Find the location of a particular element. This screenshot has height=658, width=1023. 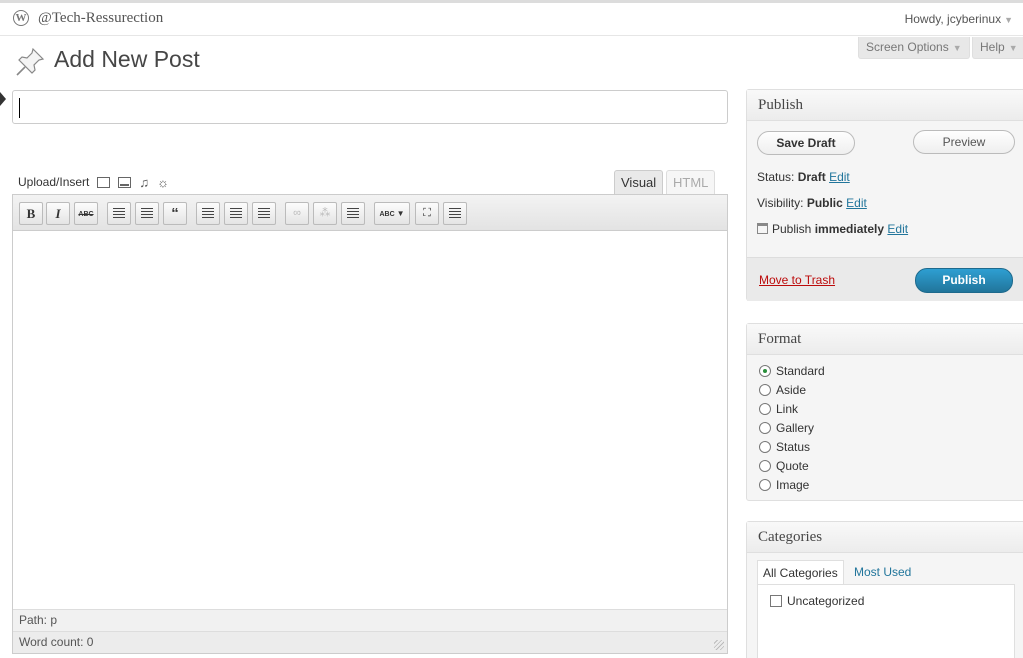

align-right-icon is located at coordinates (264, 213).